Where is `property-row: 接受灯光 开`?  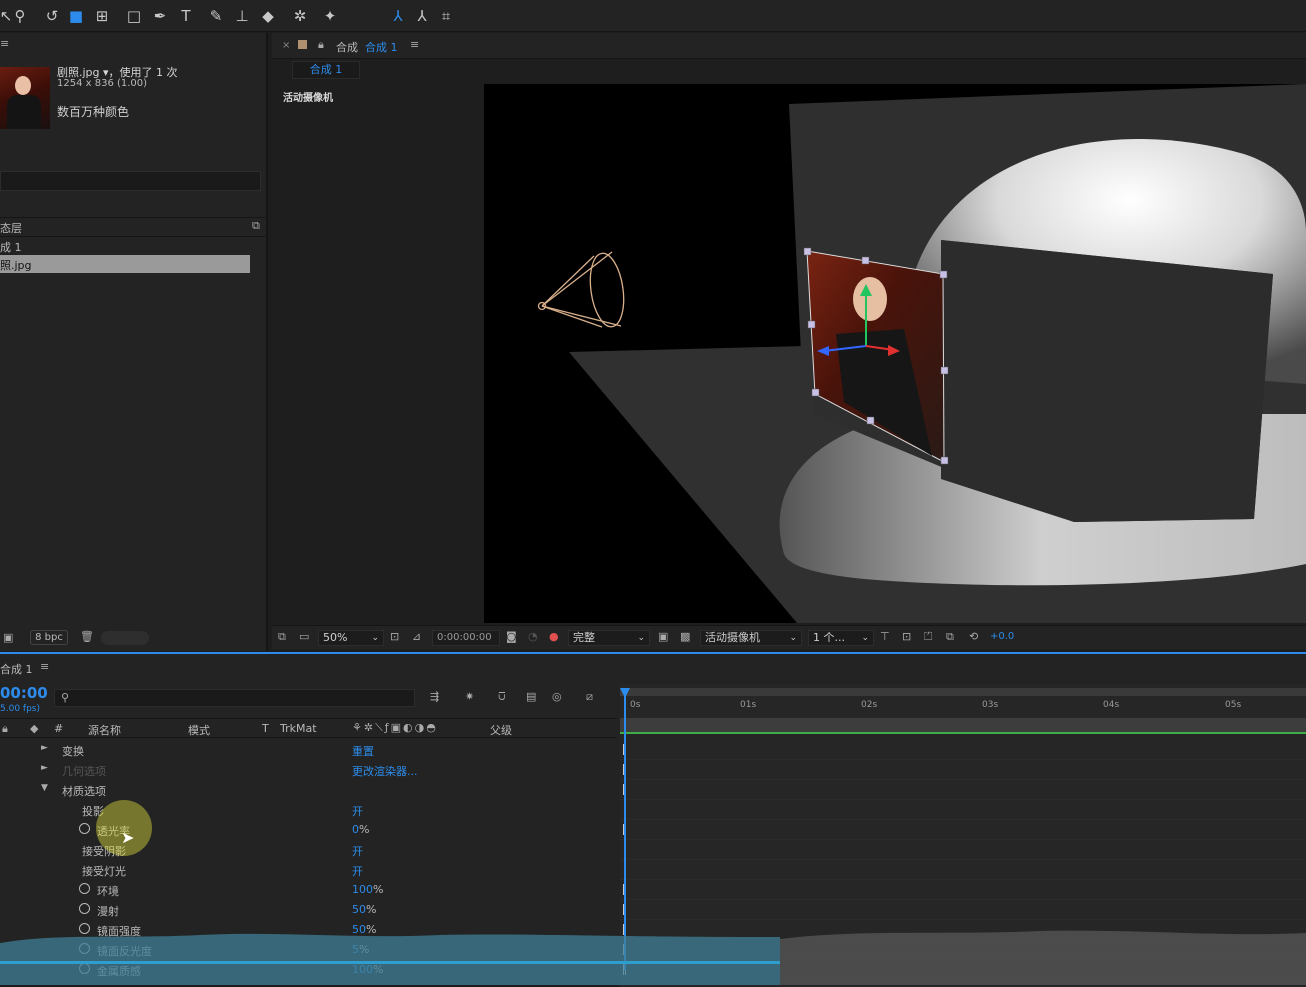 property-row: 接受灯光 开 is located at coordinates (308, 870).